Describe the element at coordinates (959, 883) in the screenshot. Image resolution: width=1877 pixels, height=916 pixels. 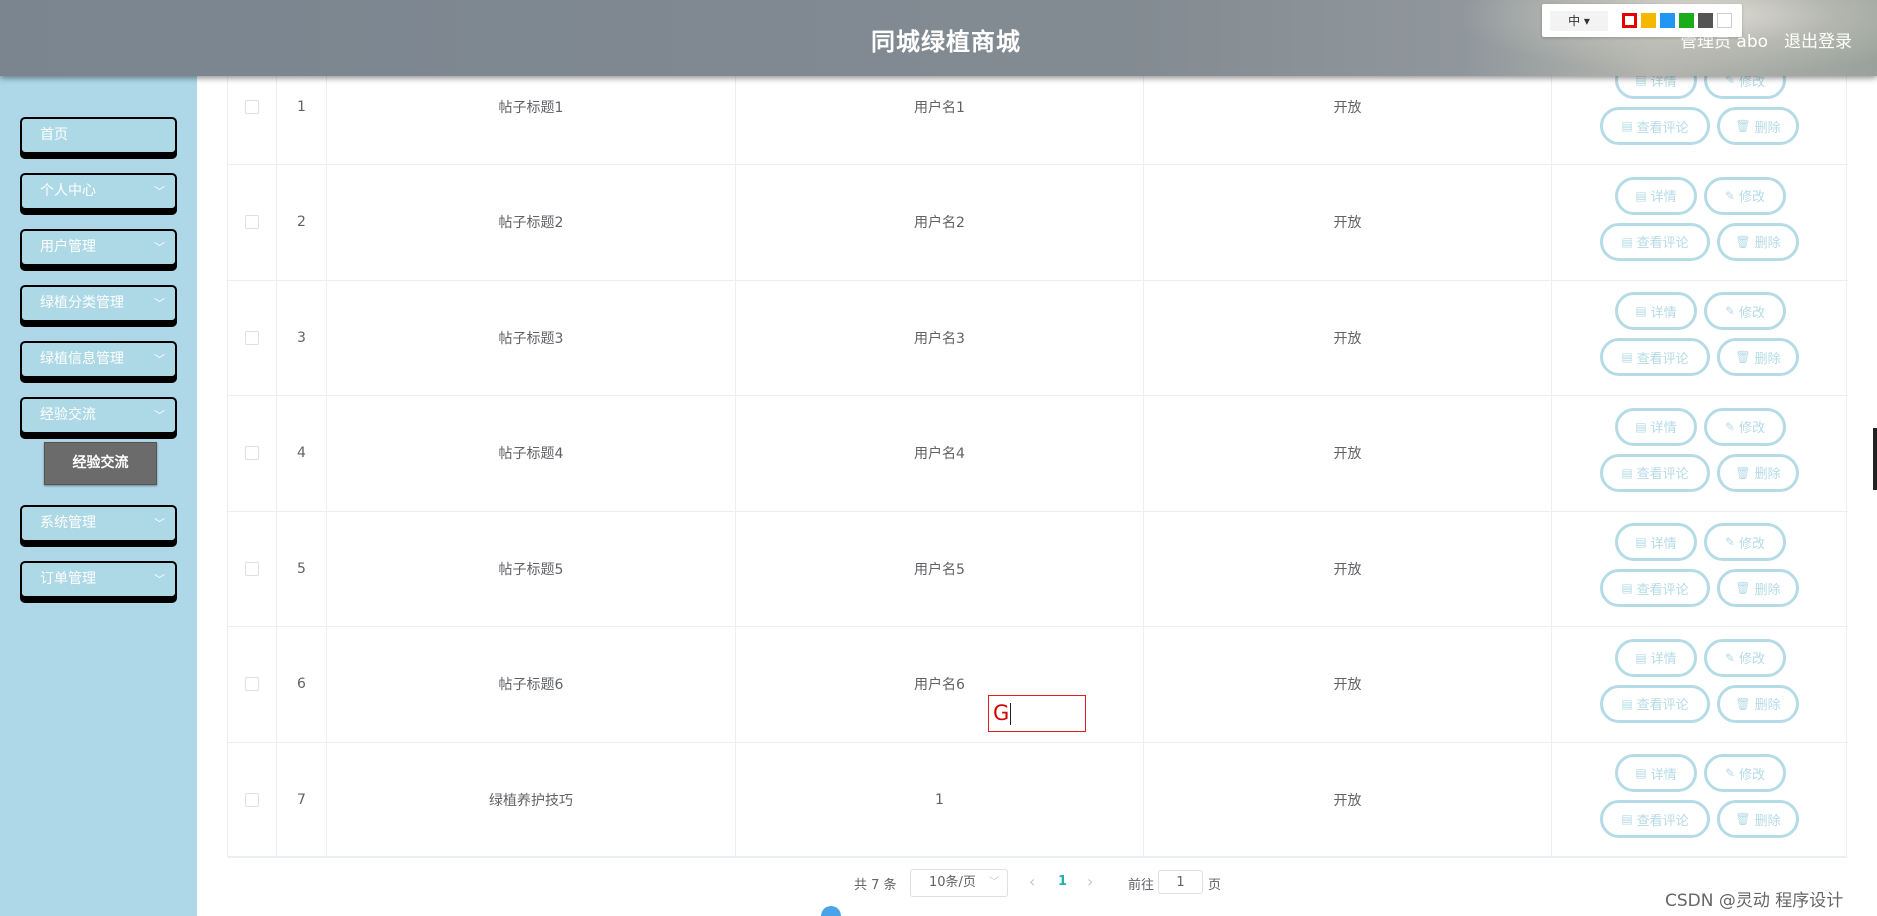
I see `page-size-select: 10条/页 ﹀` at that location.